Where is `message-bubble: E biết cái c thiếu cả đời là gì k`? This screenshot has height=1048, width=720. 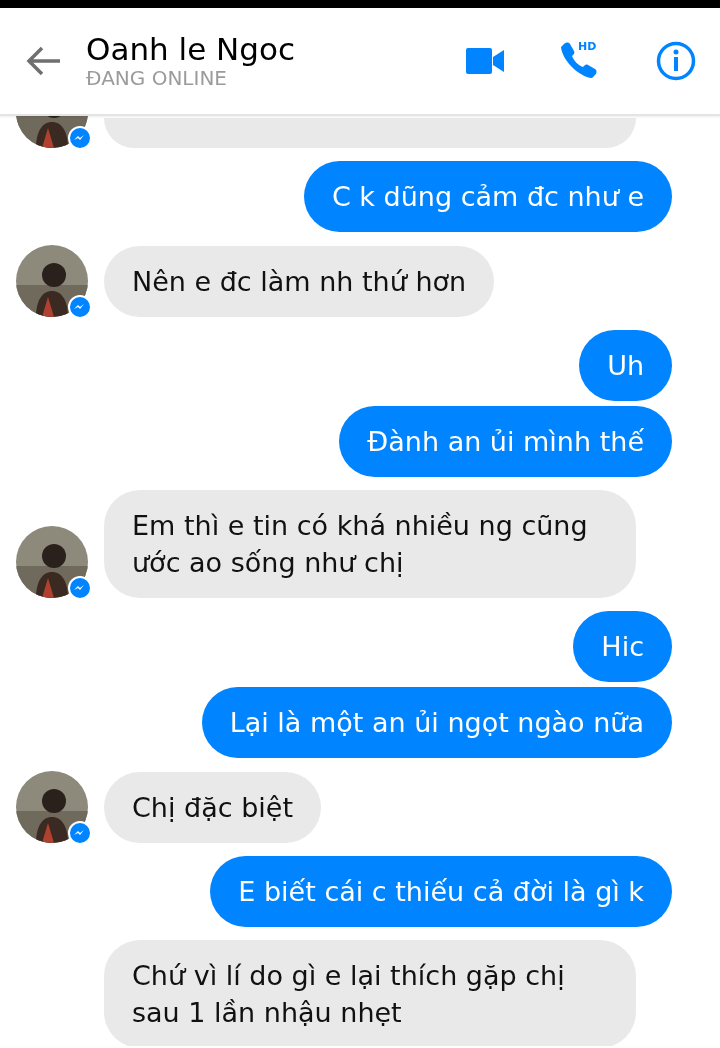 message-bubble: E biết cái c thiếu cả đời là gì k is located at coordinates (441, 891).